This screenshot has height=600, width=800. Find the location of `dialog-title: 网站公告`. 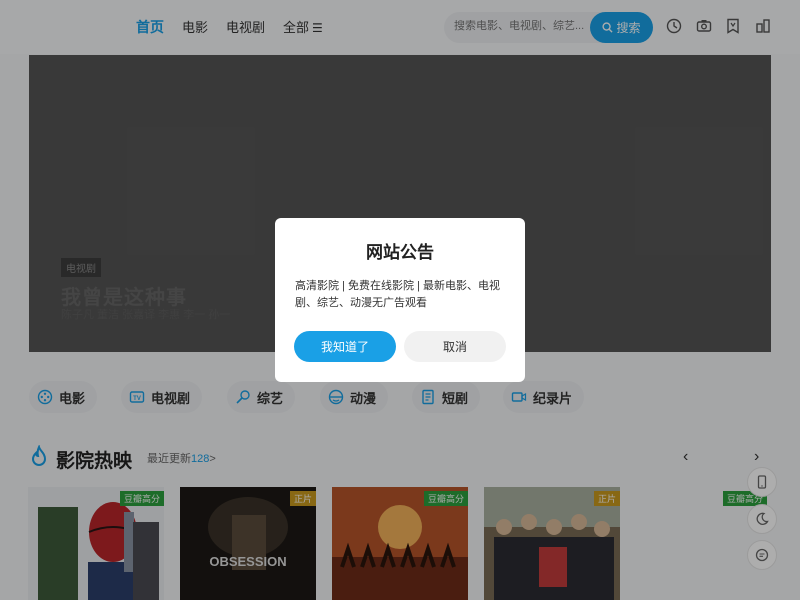

dialog-title: 网站公告 is located at coordinates (400, 252).